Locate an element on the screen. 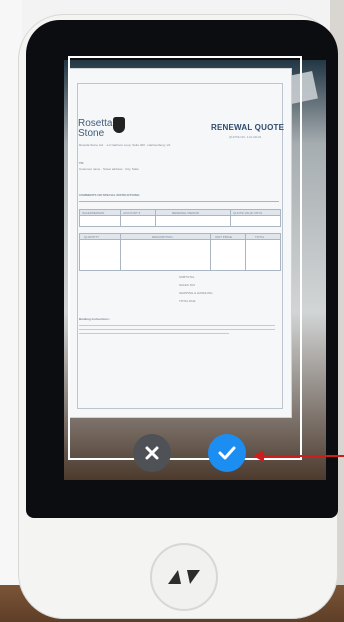  check-icon is located at coordinates (227, 453).